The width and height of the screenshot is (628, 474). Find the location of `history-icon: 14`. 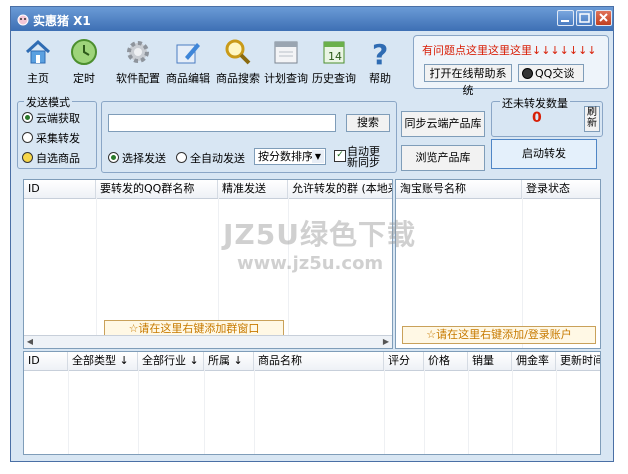

history-icon: 14 is located at coordinates (334, 52).